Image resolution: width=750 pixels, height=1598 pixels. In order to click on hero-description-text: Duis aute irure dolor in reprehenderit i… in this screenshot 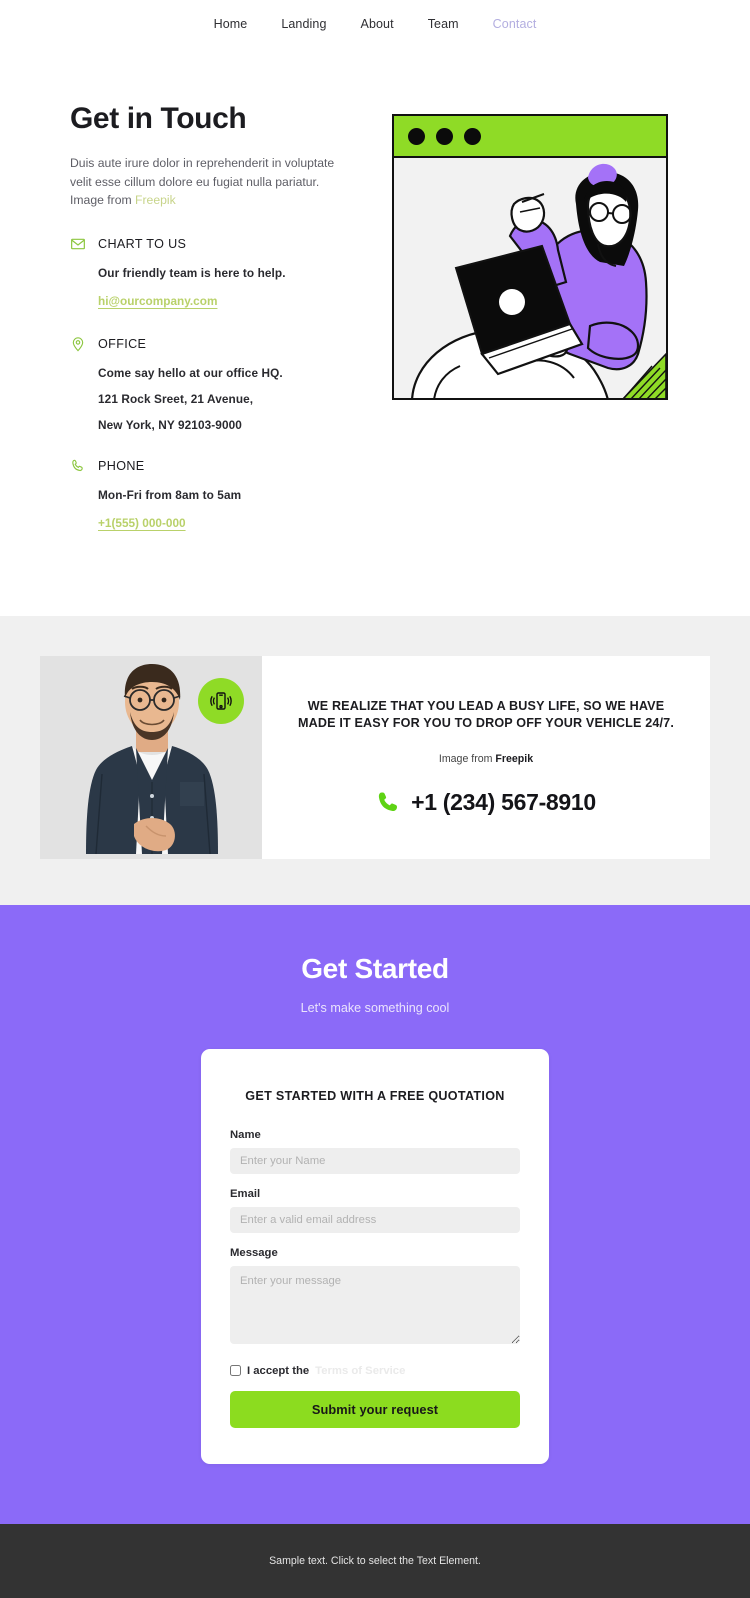, I will do `click(202, 181)`.